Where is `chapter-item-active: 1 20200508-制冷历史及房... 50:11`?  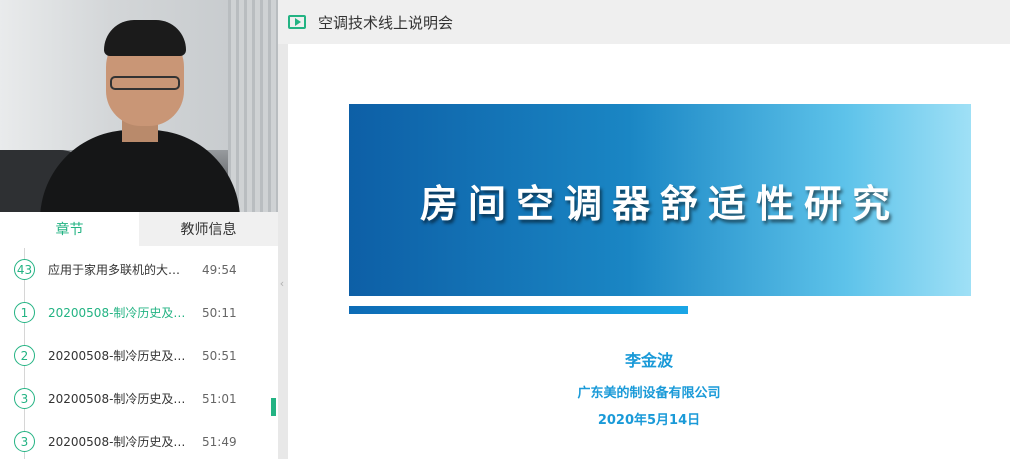 chapter-item-active: 1 20200508-制冷历史及房... 50:11 is located at coordinates (135, 312).